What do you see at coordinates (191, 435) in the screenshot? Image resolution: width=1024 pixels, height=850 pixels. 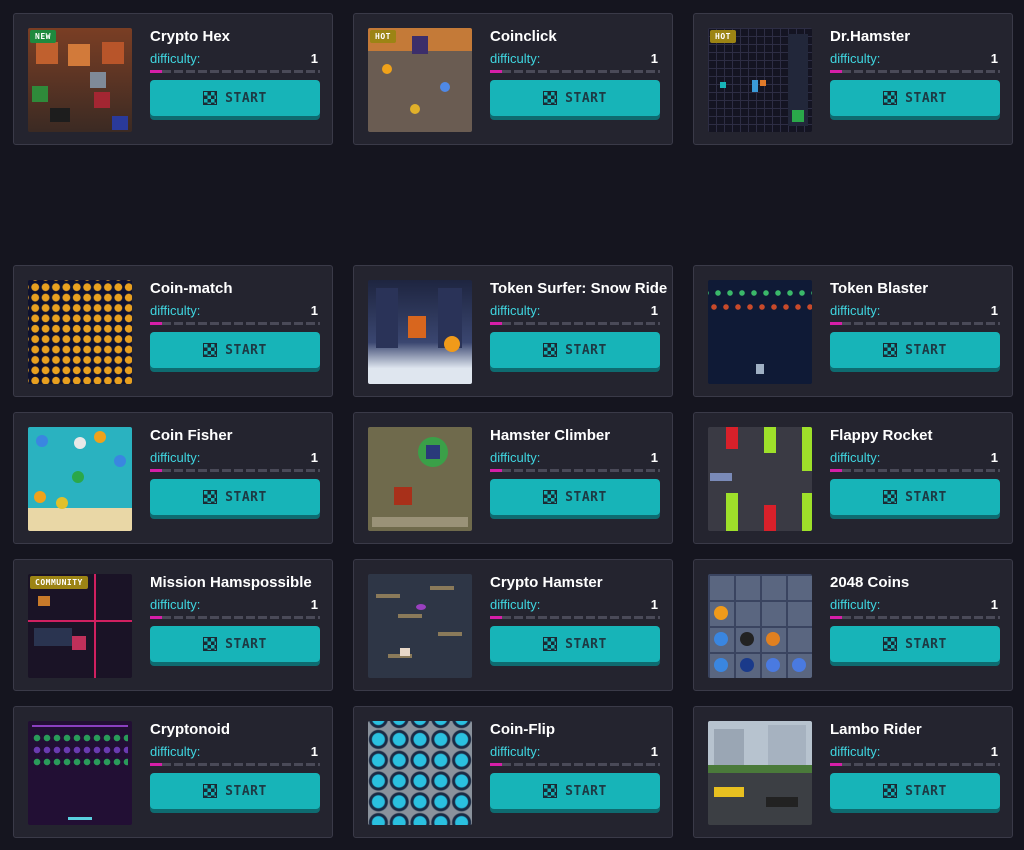 I see `game-title: Coin Fisher` at bounding box center [191, 435].